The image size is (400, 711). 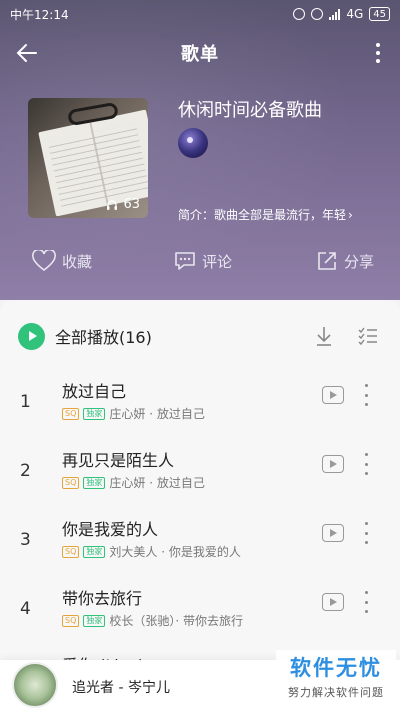 What do you see at coordinates (345, 261) in the screenshot?
I see `share-button: 分享` at bounding box center [345, 261].